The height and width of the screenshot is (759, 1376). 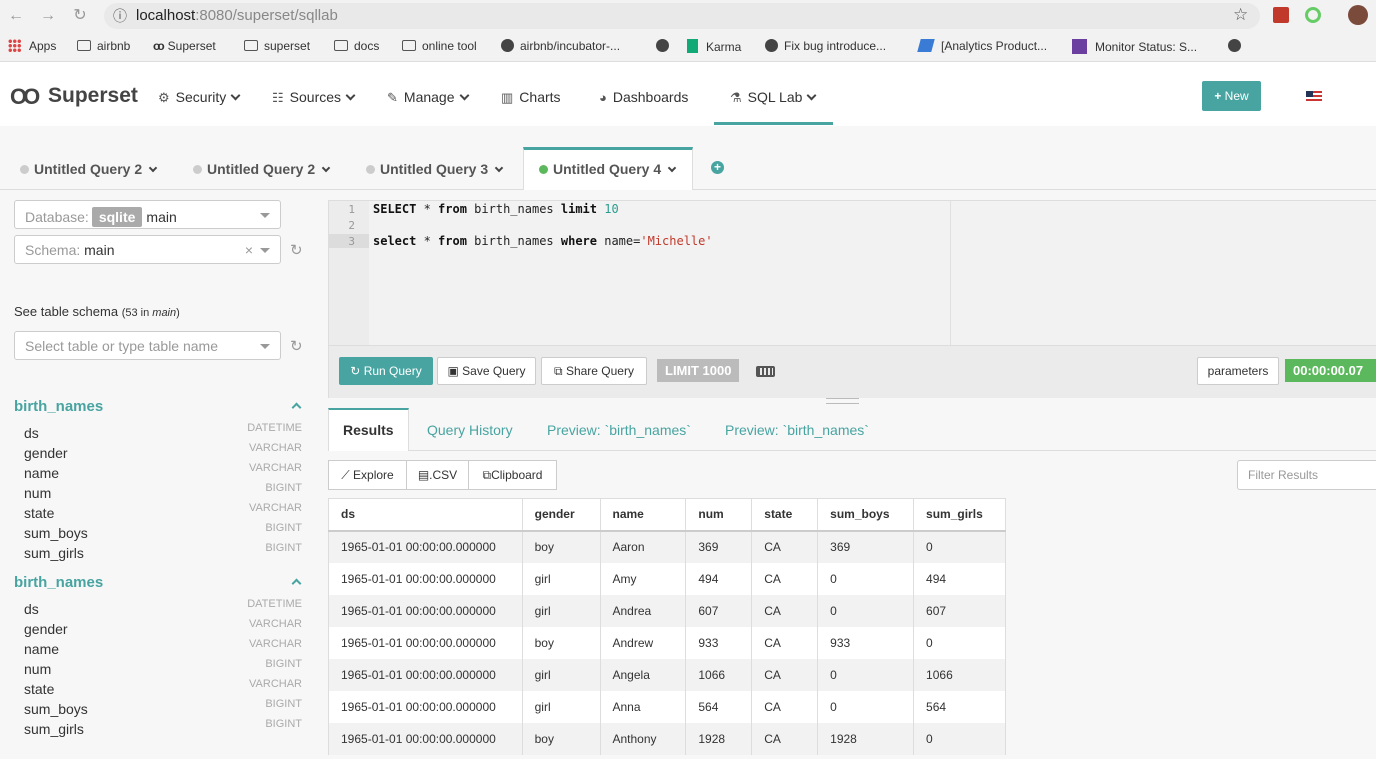 What do you see at coordinates (265, 250) in the screenshot?
I see `caret-down-icon` at bounding box center [265, 250].